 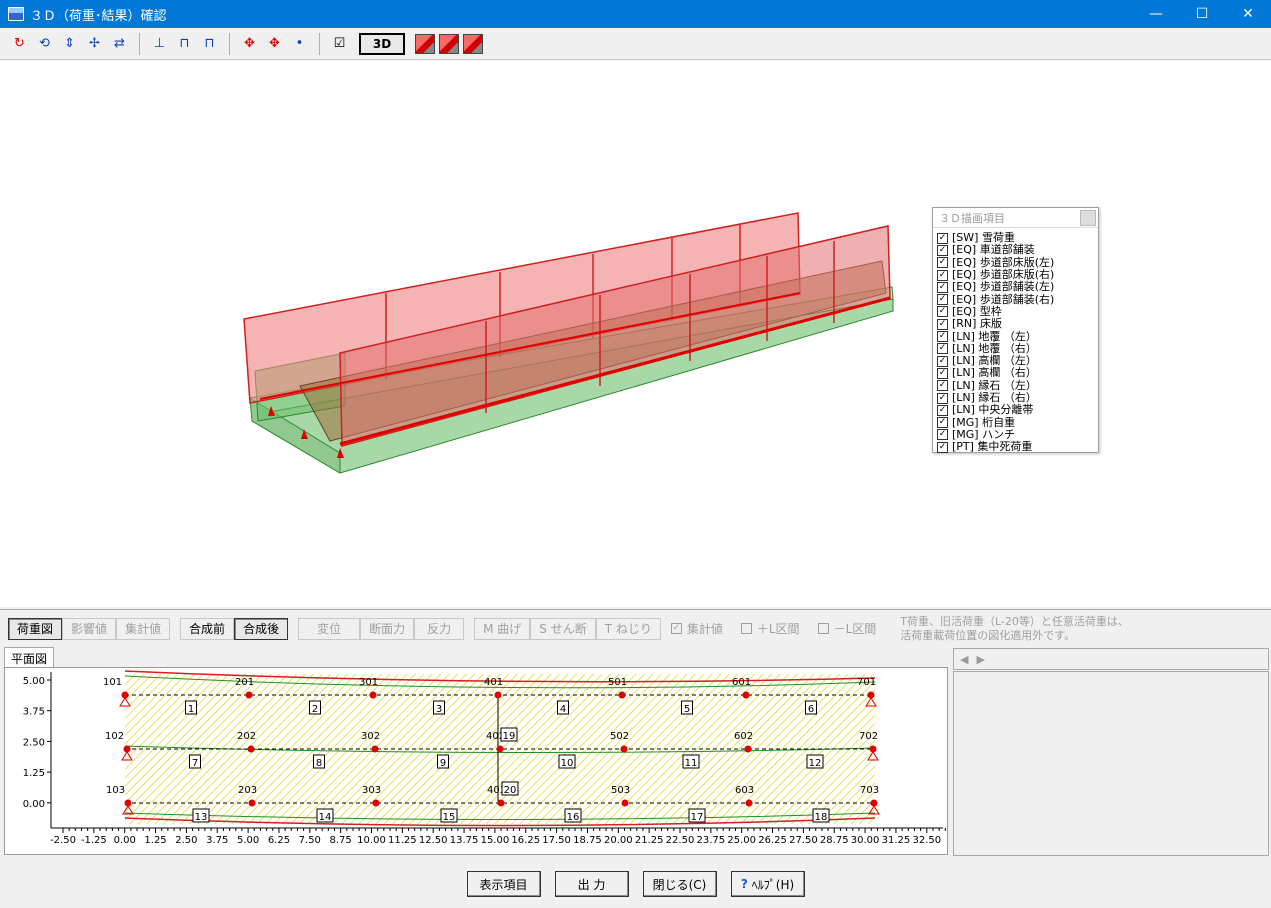 I want to click on swap-icon: ⇄, so click(x=119, y=43).